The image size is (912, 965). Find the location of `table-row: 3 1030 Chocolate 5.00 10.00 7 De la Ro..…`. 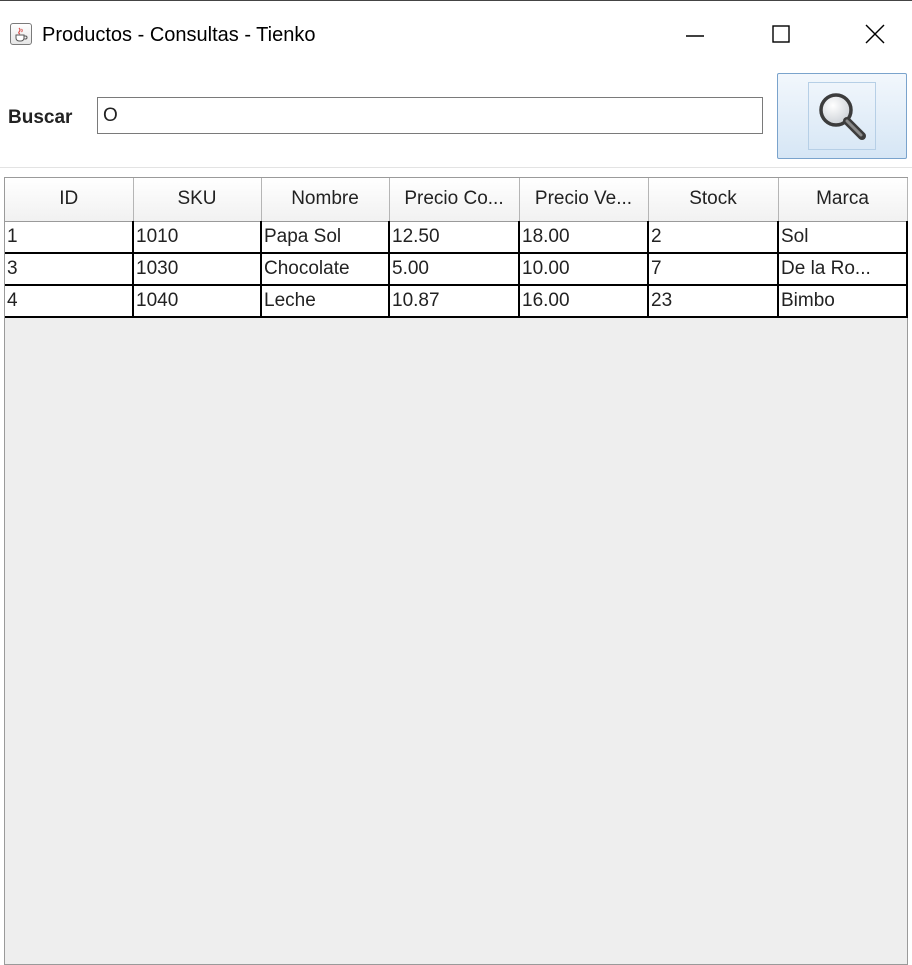

table-row: 3 1030 Chocolate 5.00 10.00 7 De la Ro..… is located at coordinates (456, 269).